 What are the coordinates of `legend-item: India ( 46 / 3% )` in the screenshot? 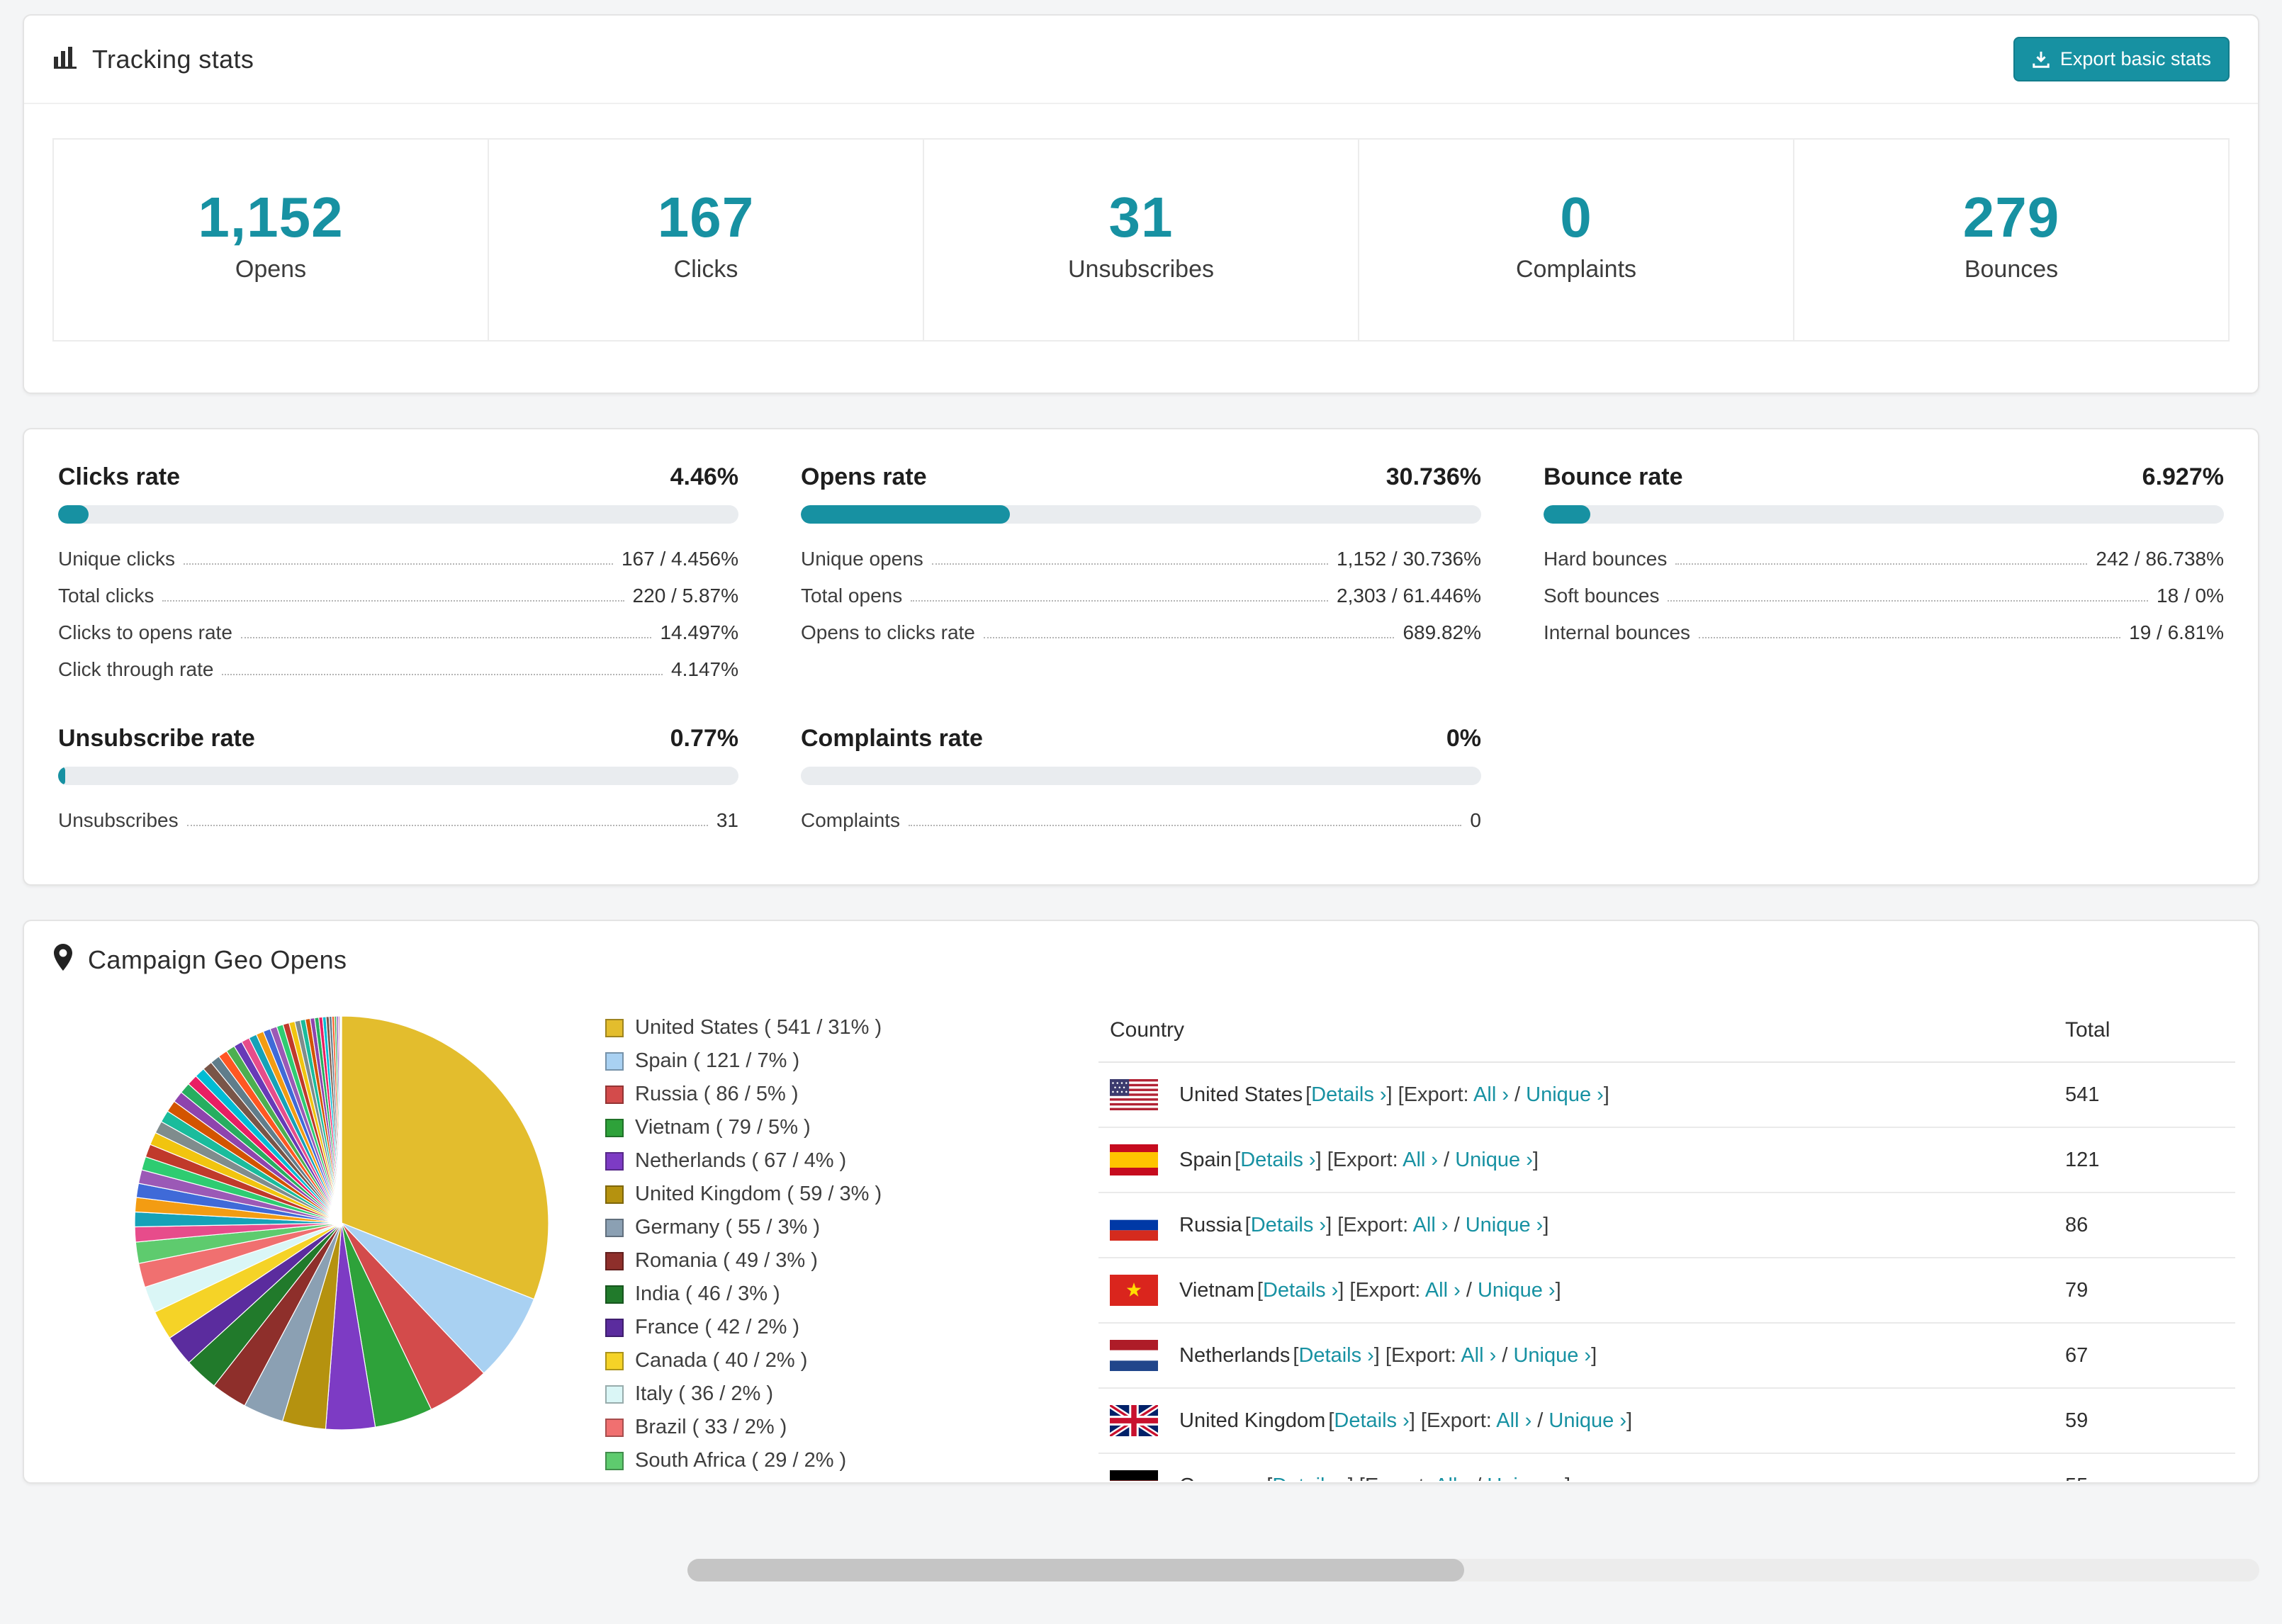 It's located at (851, 1294).